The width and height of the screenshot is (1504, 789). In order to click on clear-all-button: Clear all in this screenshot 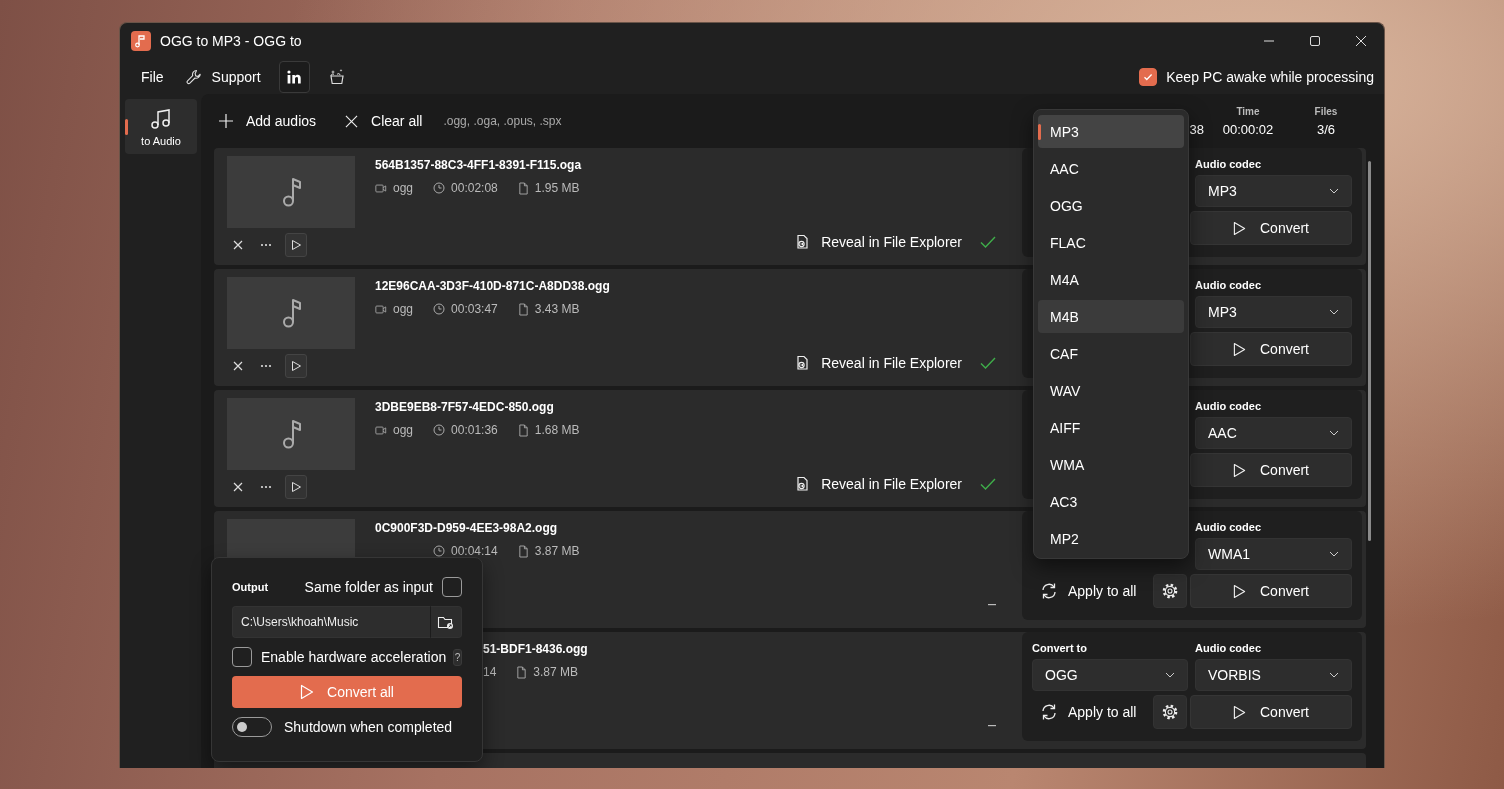, I will do `click(384, 121)`.